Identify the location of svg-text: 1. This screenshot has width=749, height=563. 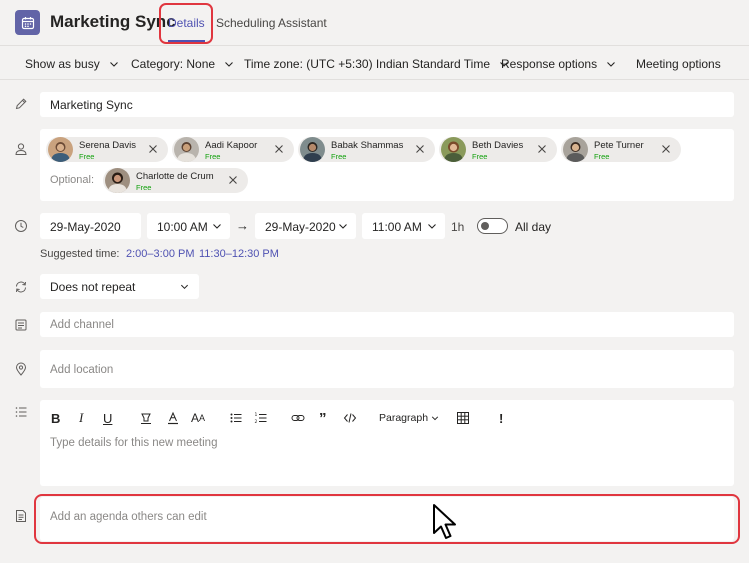
(256, 415).